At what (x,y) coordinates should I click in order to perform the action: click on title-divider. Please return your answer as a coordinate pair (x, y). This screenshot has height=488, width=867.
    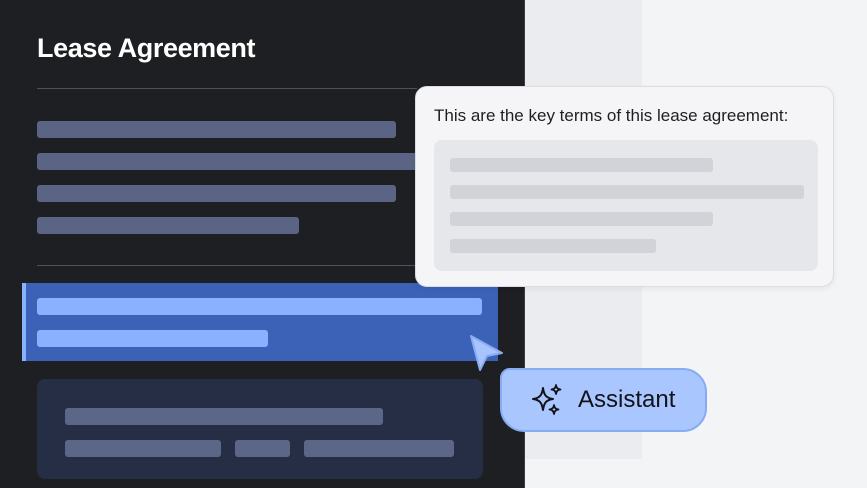
    Looking at the image, I should click on (227, 88).